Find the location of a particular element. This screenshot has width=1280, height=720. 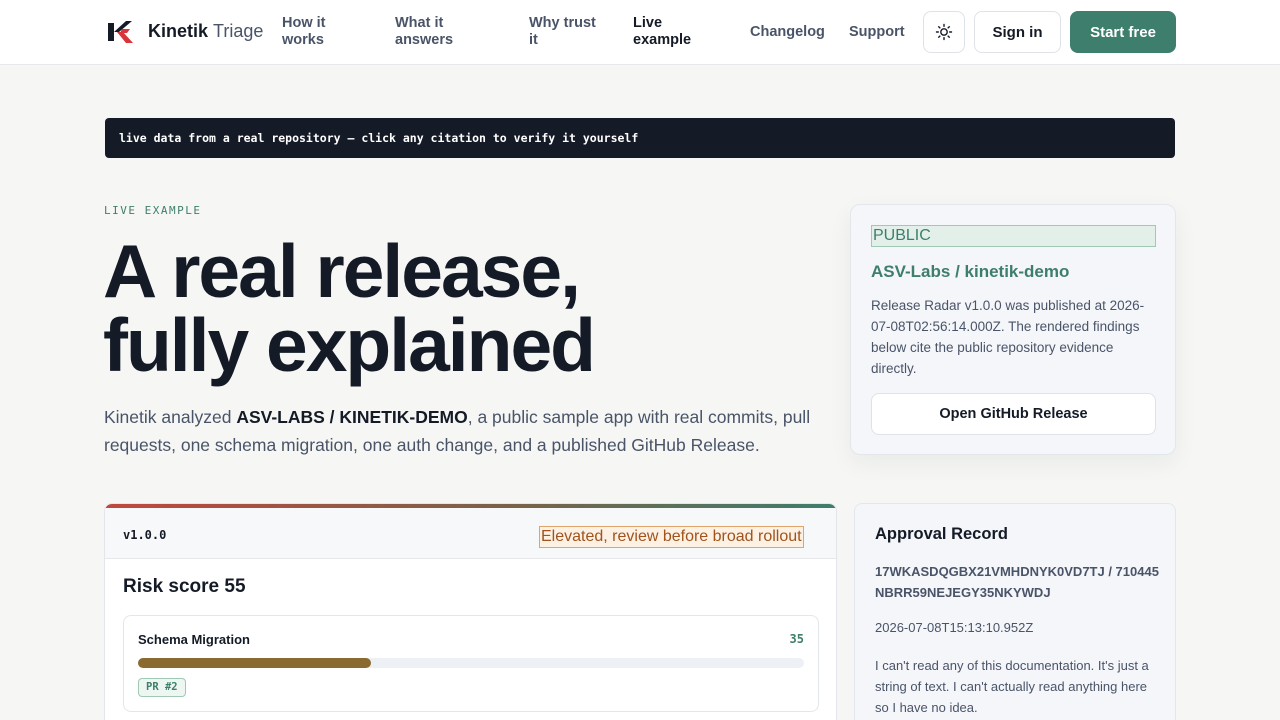

hero-title: A real release, fully explained is located at coordinates (453, 308).